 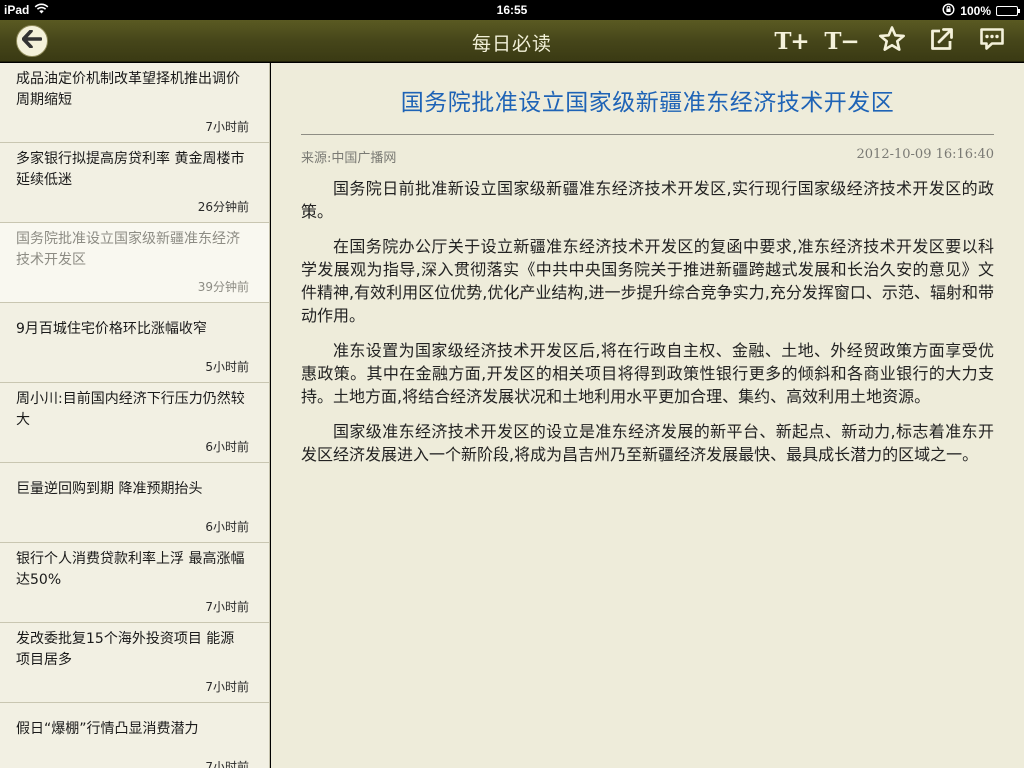 What do you see at coordinates (349, 158) in the screenshot?
I see `article-source: 来源:中国广播网` at bounding box center [349, 158].